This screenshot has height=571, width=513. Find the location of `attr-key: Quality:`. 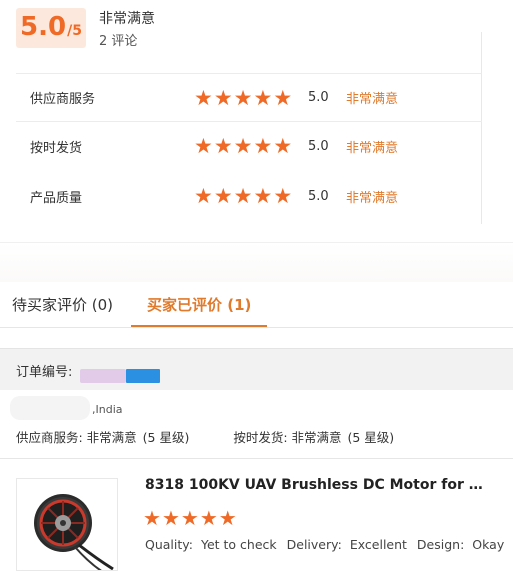

attr-key: Quality: is located at coordinates (169, 544).